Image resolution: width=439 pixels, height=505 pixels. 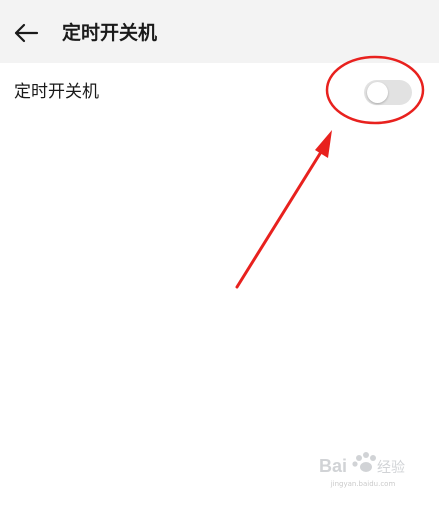 I want to click on toggle-knob, so click(x=377, y=92).